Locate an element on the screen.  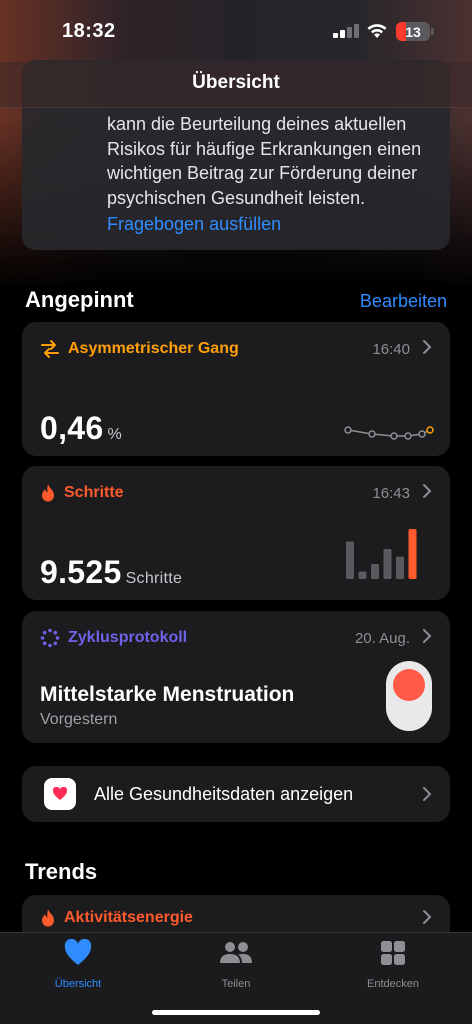
home-indicator is located at coordinates (236, 1012).